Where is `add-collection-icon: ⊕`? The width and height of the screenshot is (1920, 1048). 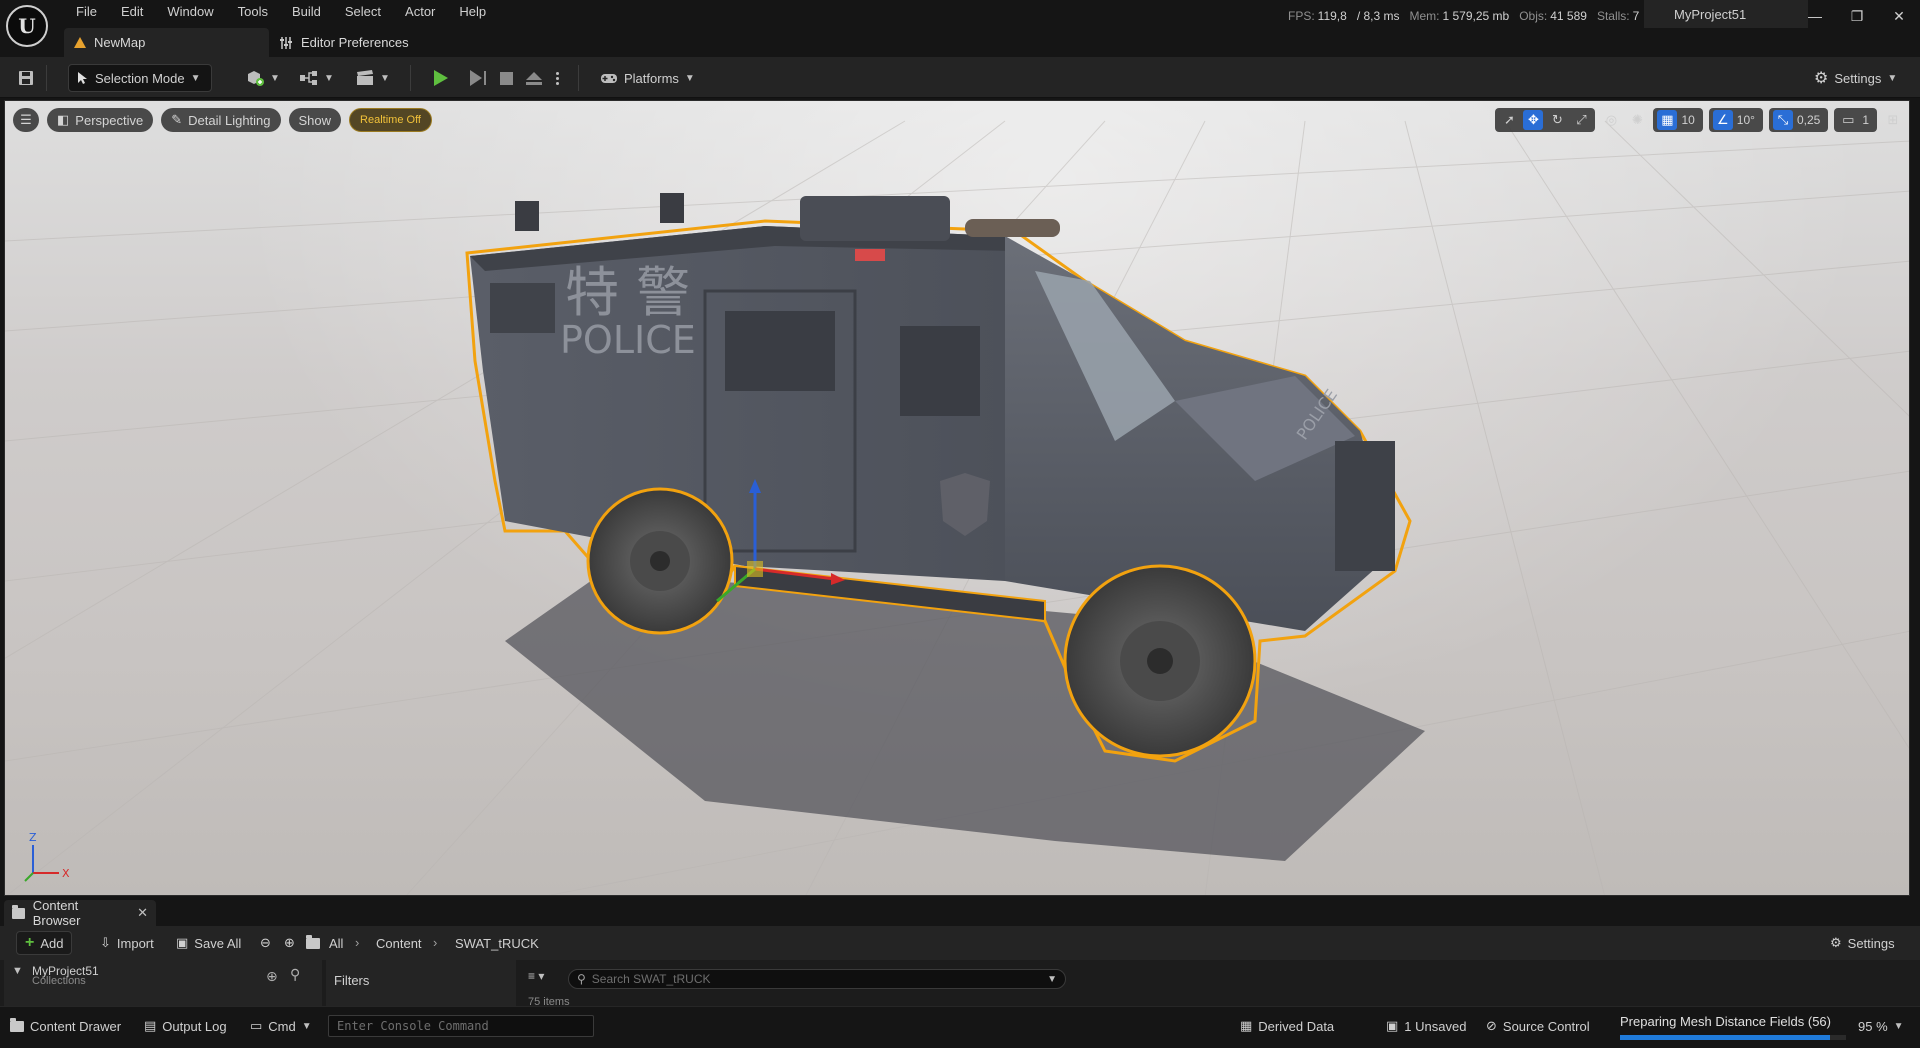
add-collection-icon: ⊕ is located at coordinates (272, 976).